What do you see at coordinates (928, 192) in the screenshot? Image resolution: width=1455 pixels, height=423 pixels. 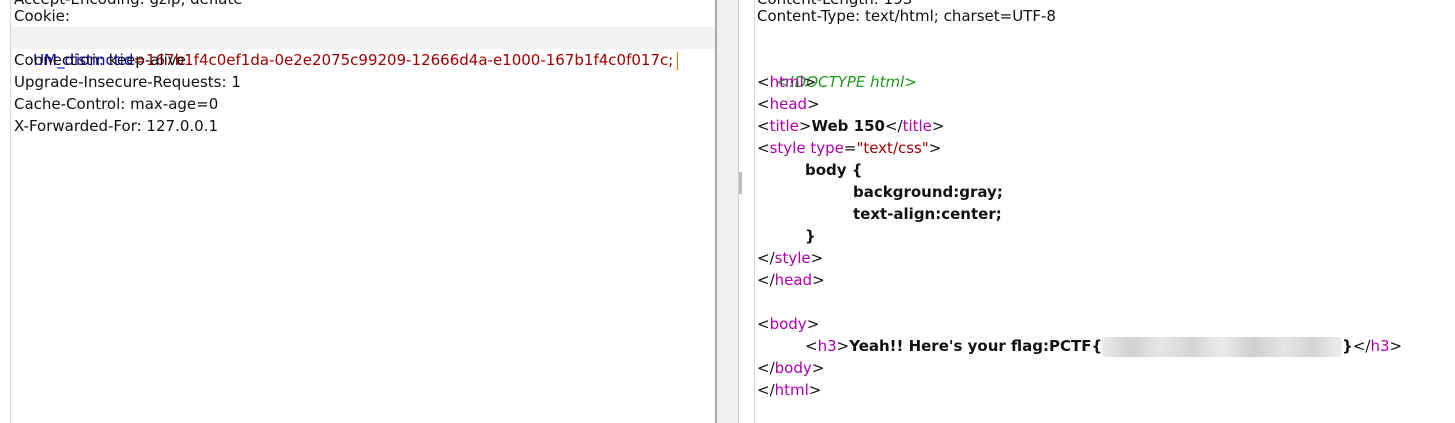 I see `css-background-rule: background:gray;` at bounding box center [928, 192].